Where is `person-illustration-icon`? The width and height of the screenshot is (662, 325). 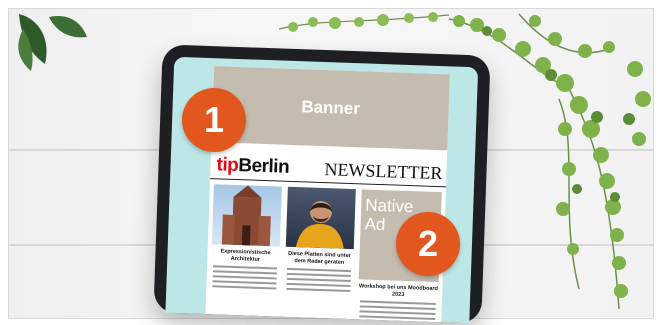 person-illustration-icon is located at coordinates (319, 224).